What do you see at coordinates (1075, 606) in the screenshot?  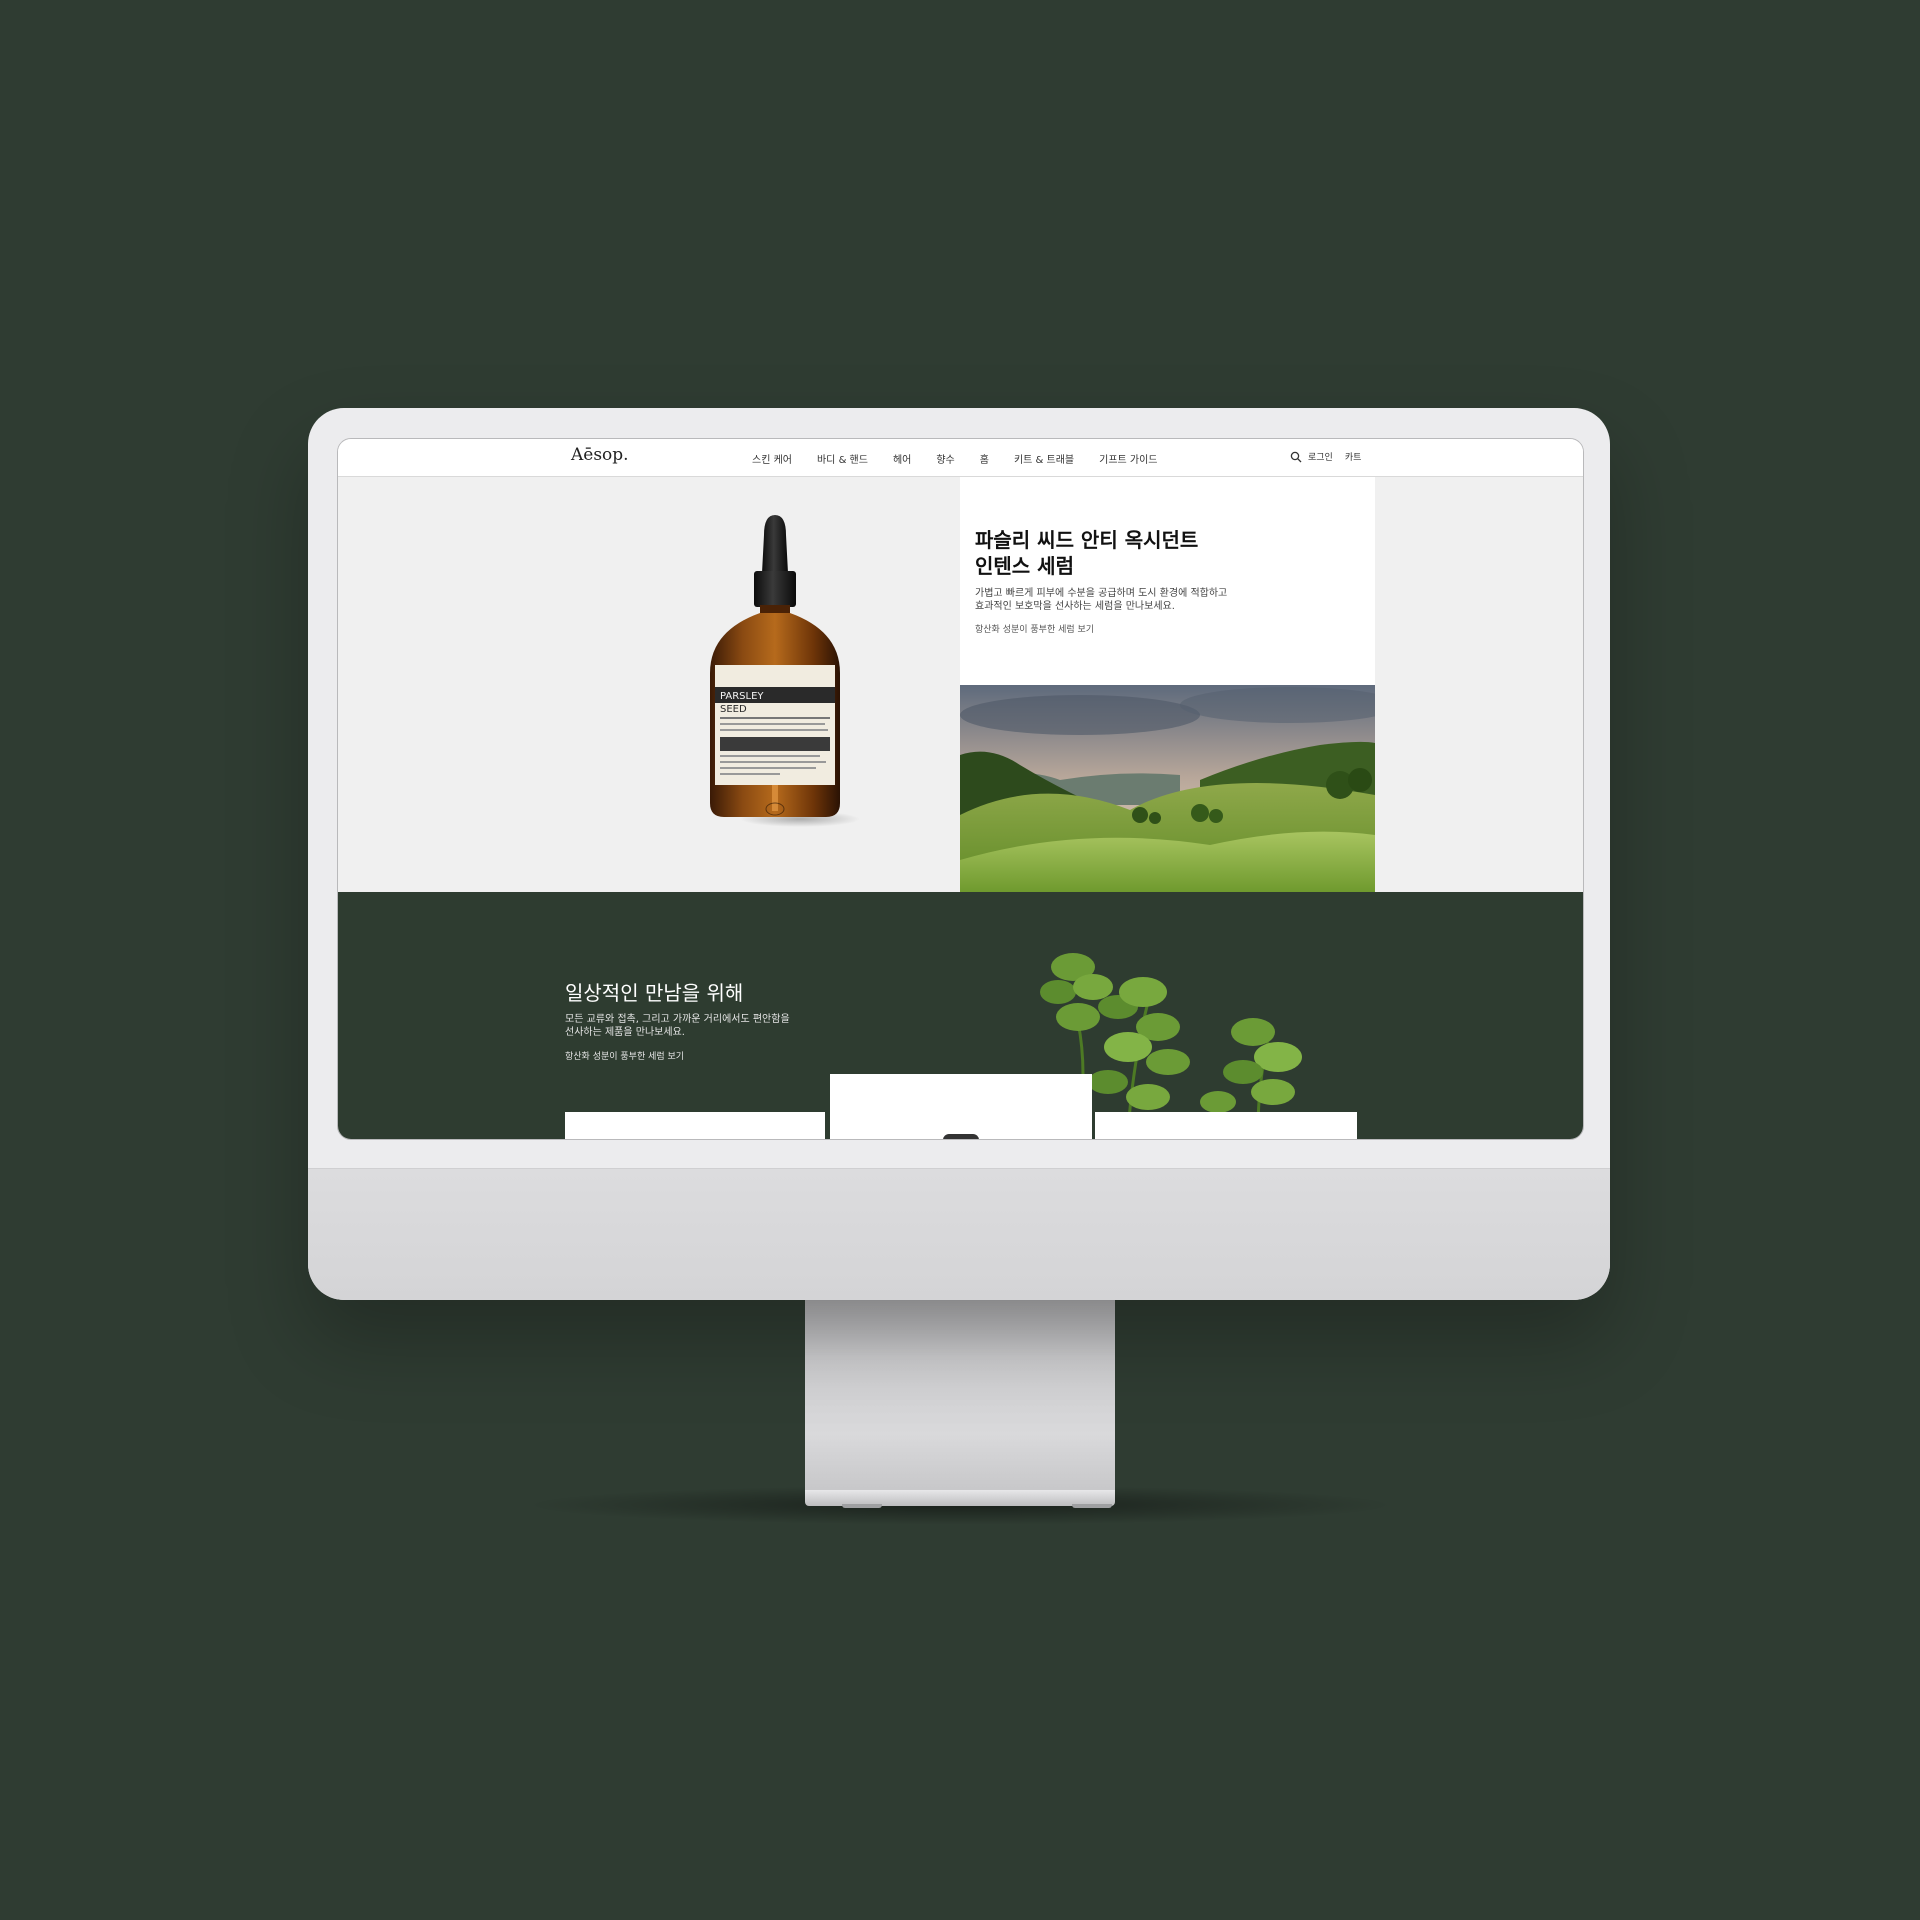 I see `hero-desc-line2: 효과적인 보호막을 선사하는 세럼을 만나보세요.` at bounding box center [1075, 606].